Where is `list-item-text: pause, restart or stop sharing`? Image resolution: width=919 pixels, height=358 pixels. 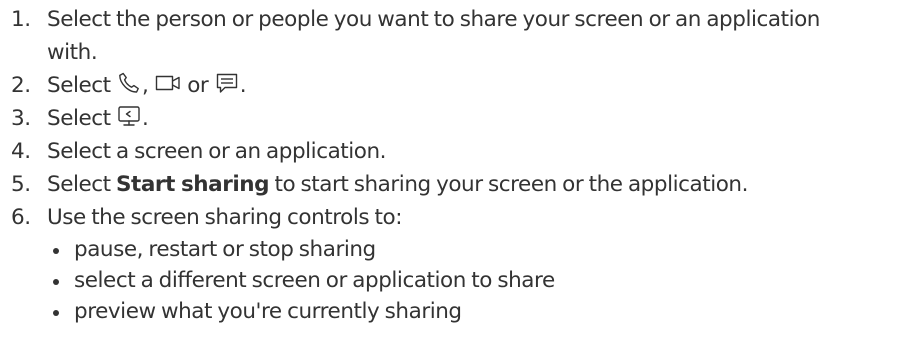 list-item-text: pause, restart or stop sharing is located at coordinates (225, 249).